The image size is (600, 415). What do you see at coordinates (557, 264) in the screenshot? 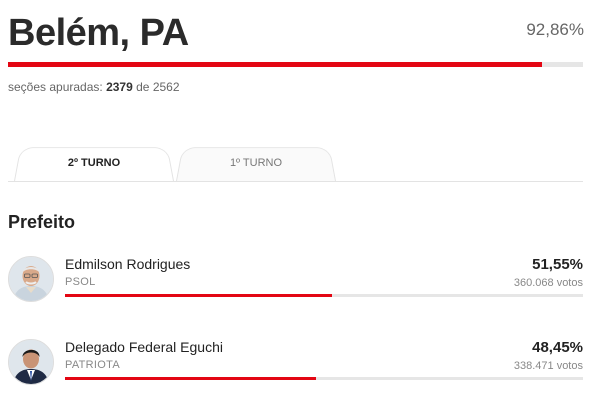
I see `candidate-percent: 51,55%` at bounding box center [557, 264].